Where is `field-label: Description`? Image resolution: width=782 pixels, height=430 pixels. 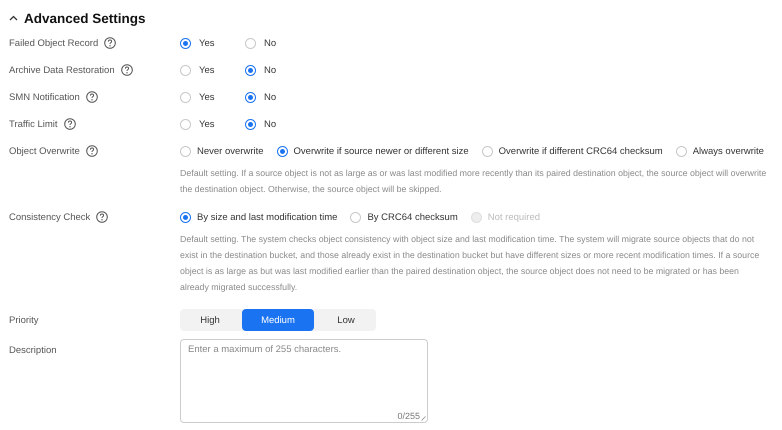
field-label: Description is located at coordinates (33, 350).